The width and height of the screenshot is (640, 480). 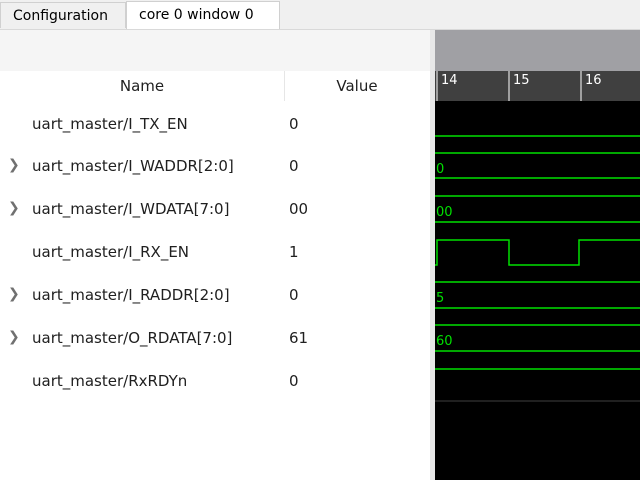 What do you see at coordinates (356, 86) in the screenshot?
I see `column-header-value: Value` at bounding box center [356, 86].